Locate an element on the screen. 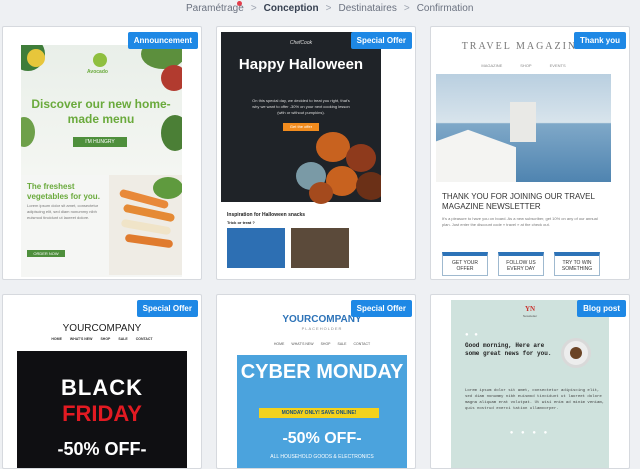 Image resolution: width=640 pixels, height=469 pixels. template-badge: Announcement is located at coordinates (162, 40).